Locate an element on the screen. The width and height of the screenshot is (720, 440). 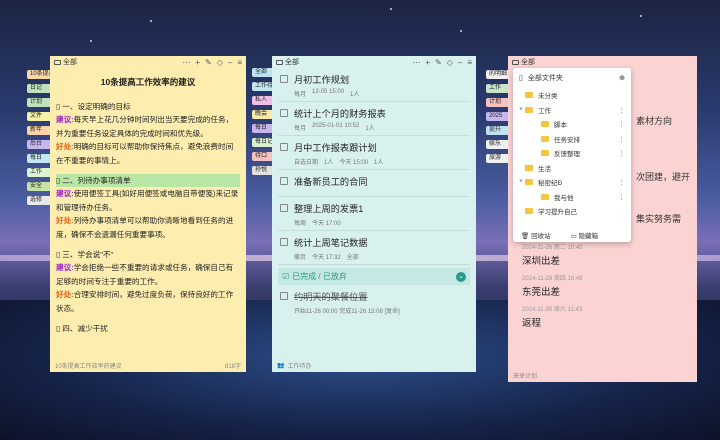
paragraph: 建议:学会拒绝一些不重要的请求或任务，确保自己有足够的时间专注于重要的工作。 is located at coordinates (145, 274).